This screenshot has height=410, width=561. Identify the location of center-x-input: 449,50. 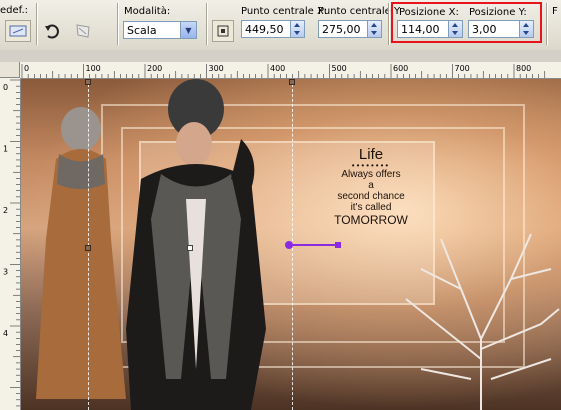
(273, 29).